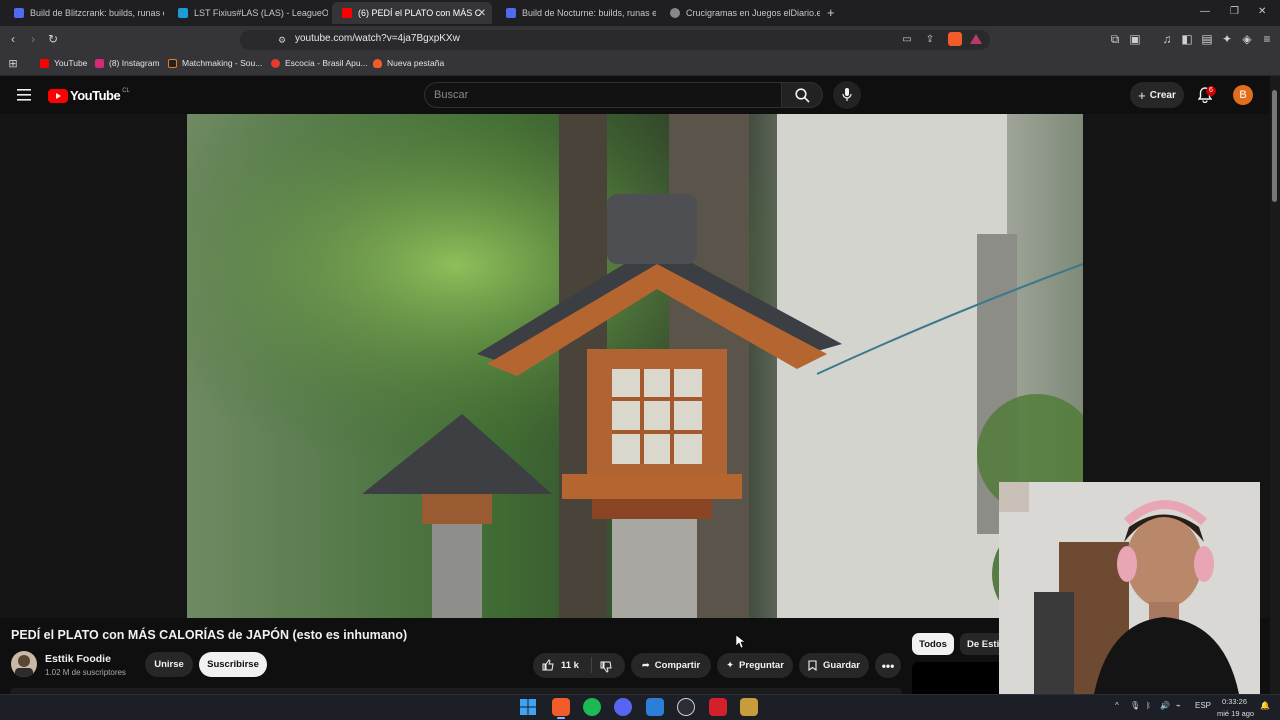 The width and height of the screenshot is (1280, 720). Describe the element at coordinates (482, 13) in the screenshot. I see `close-tab-icon: ✕` at that location.